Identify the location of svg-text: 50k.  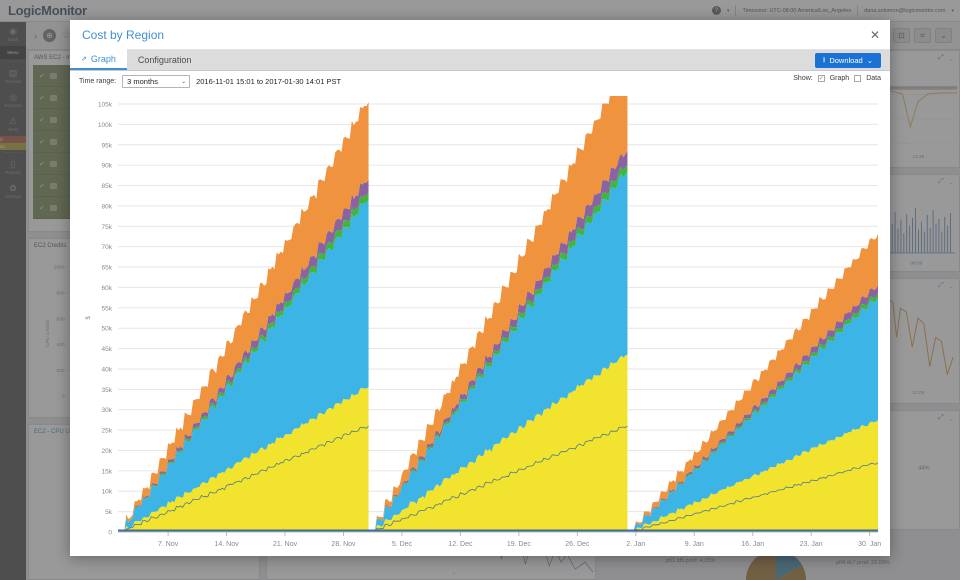
(107, 329).